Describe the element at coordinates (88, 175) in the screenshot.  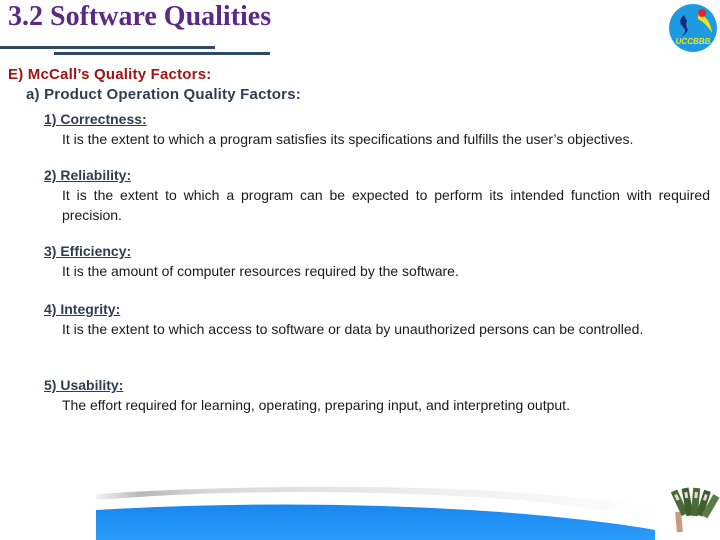
I see `factor-title: 2) Reliability:` at that location.